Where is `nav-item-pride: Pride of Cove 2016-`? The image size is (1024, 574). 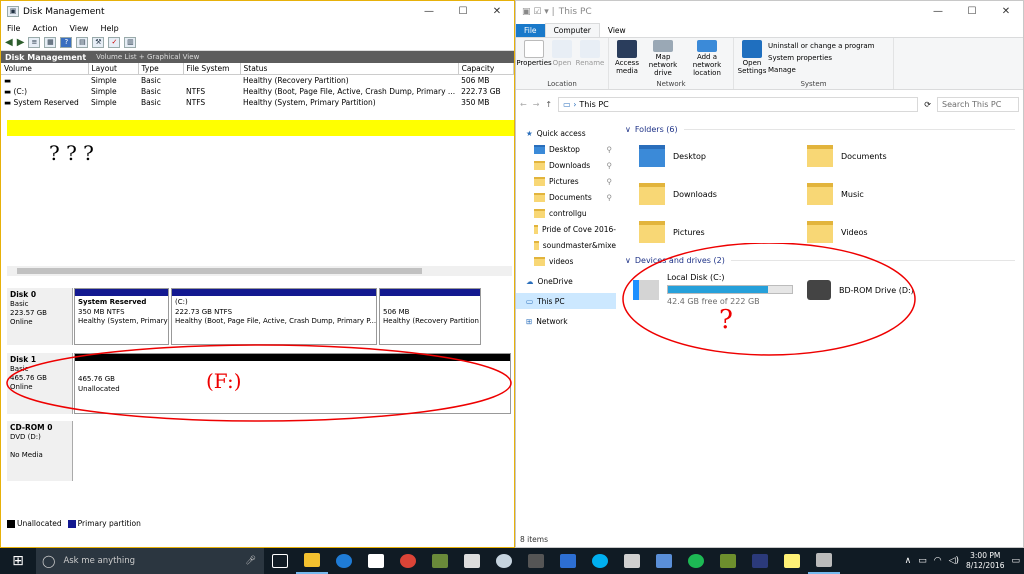 nav-item-pride: Pride of Cove 2016- is located at coordinates (566, 229).